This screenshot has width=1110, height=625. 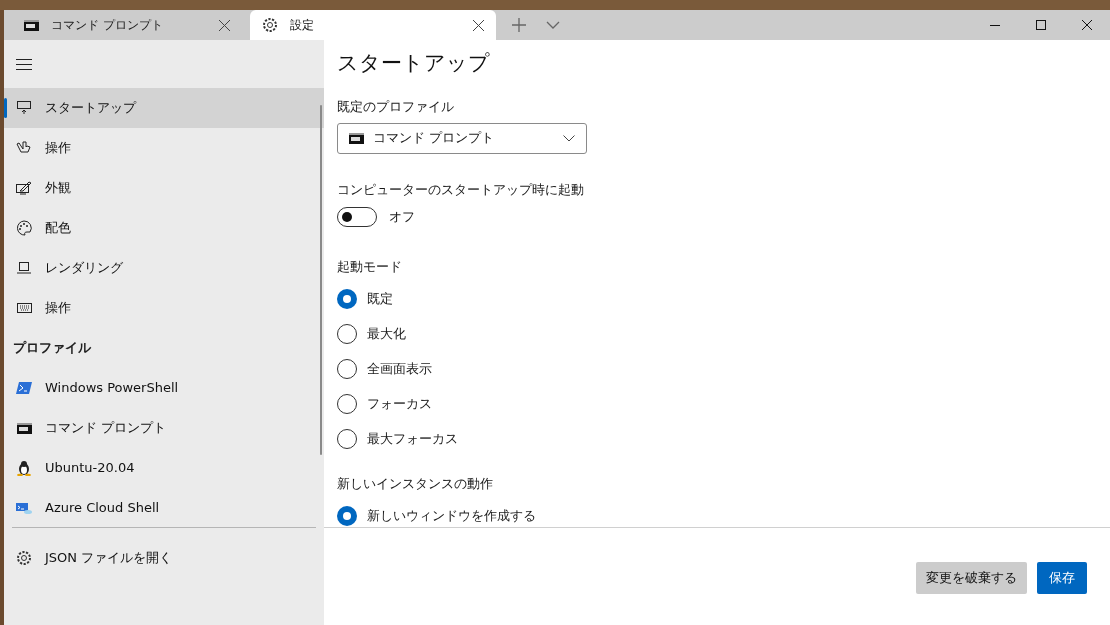 I want to click on palette-icon, so click(x=24, y=228).